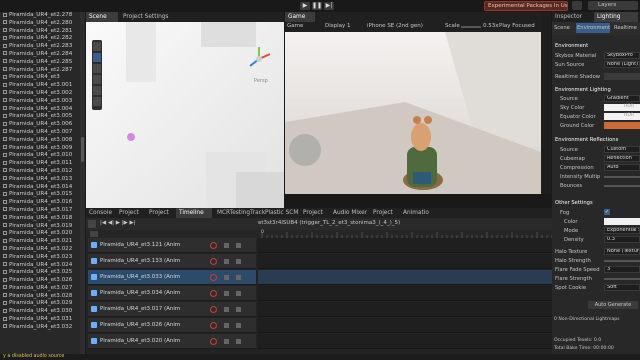 The width and height of the screenshot is (640, 360). Describe the element at coordinates (239, 213) in the screenshot. I see `bottom-tab: MCRTestingTrack` at that location.